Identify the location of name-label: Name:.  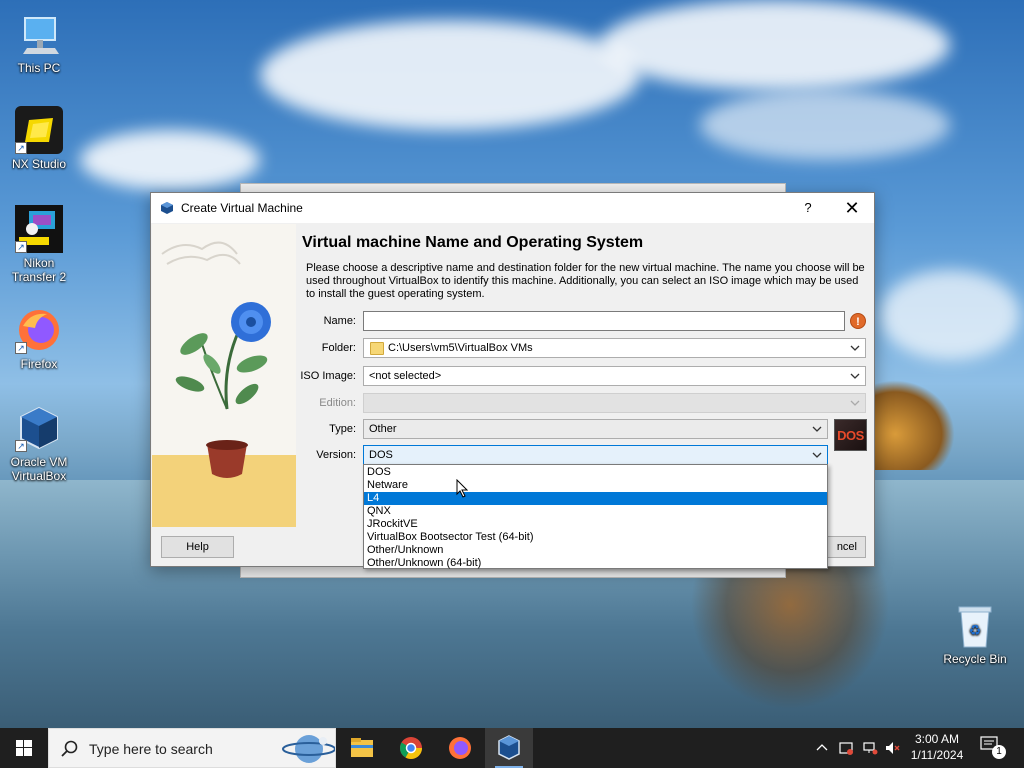
(339, 321).